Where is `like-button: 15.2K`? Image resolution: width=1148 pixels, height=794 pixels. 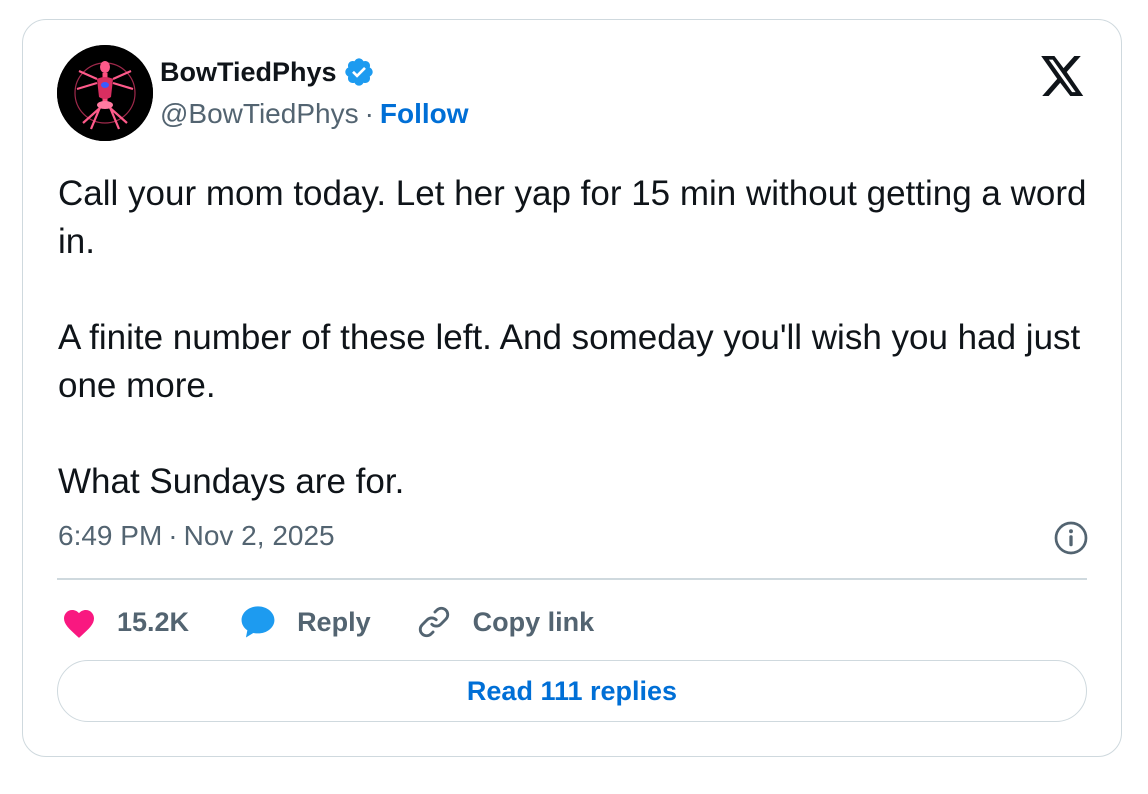
like-button: 15.2K is located at coordinates (125, 622).